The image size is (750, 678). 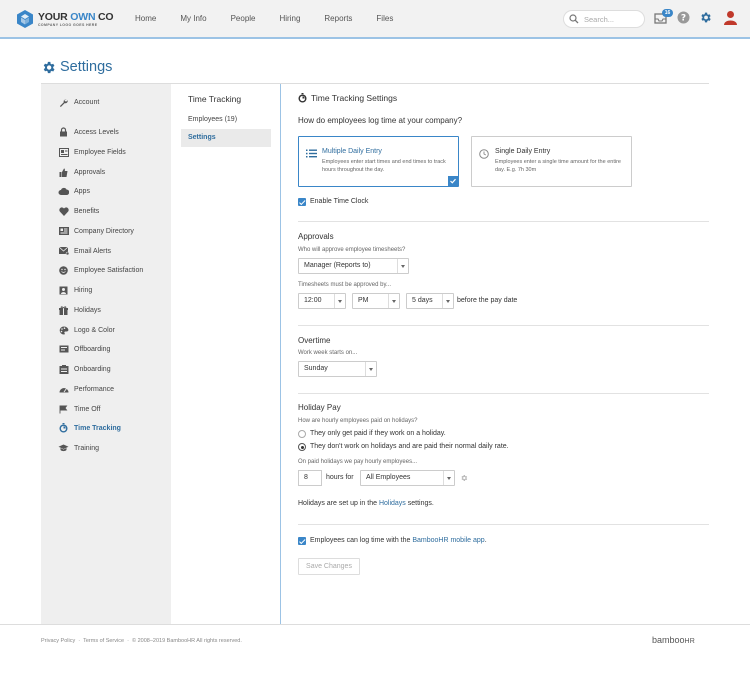 I want to click on subnav-item-employees: Employees (19), so click(x=226, y=120).